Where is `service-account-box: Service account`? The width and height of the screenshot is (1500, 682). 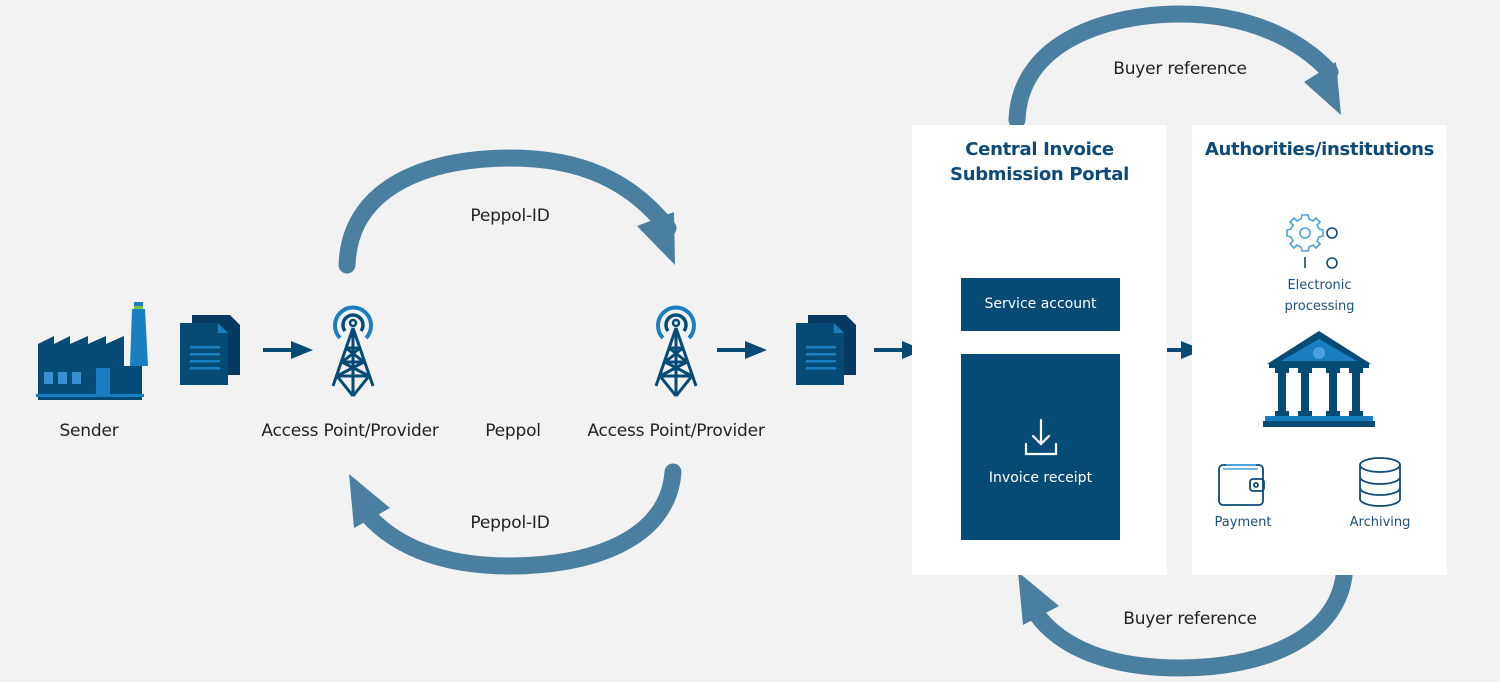 service-account-box: Service account is located at coordinates (1040, 304).